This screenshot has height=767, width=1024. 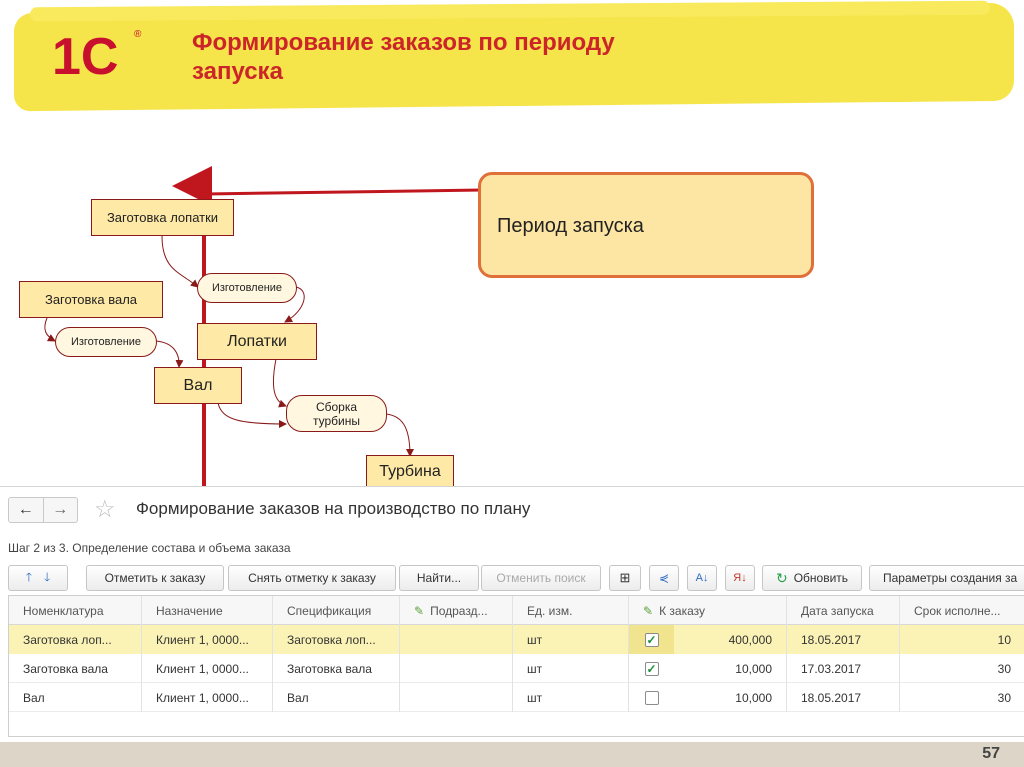 I want to click on refresh-label: Обновить, so click(x=821, y=578).